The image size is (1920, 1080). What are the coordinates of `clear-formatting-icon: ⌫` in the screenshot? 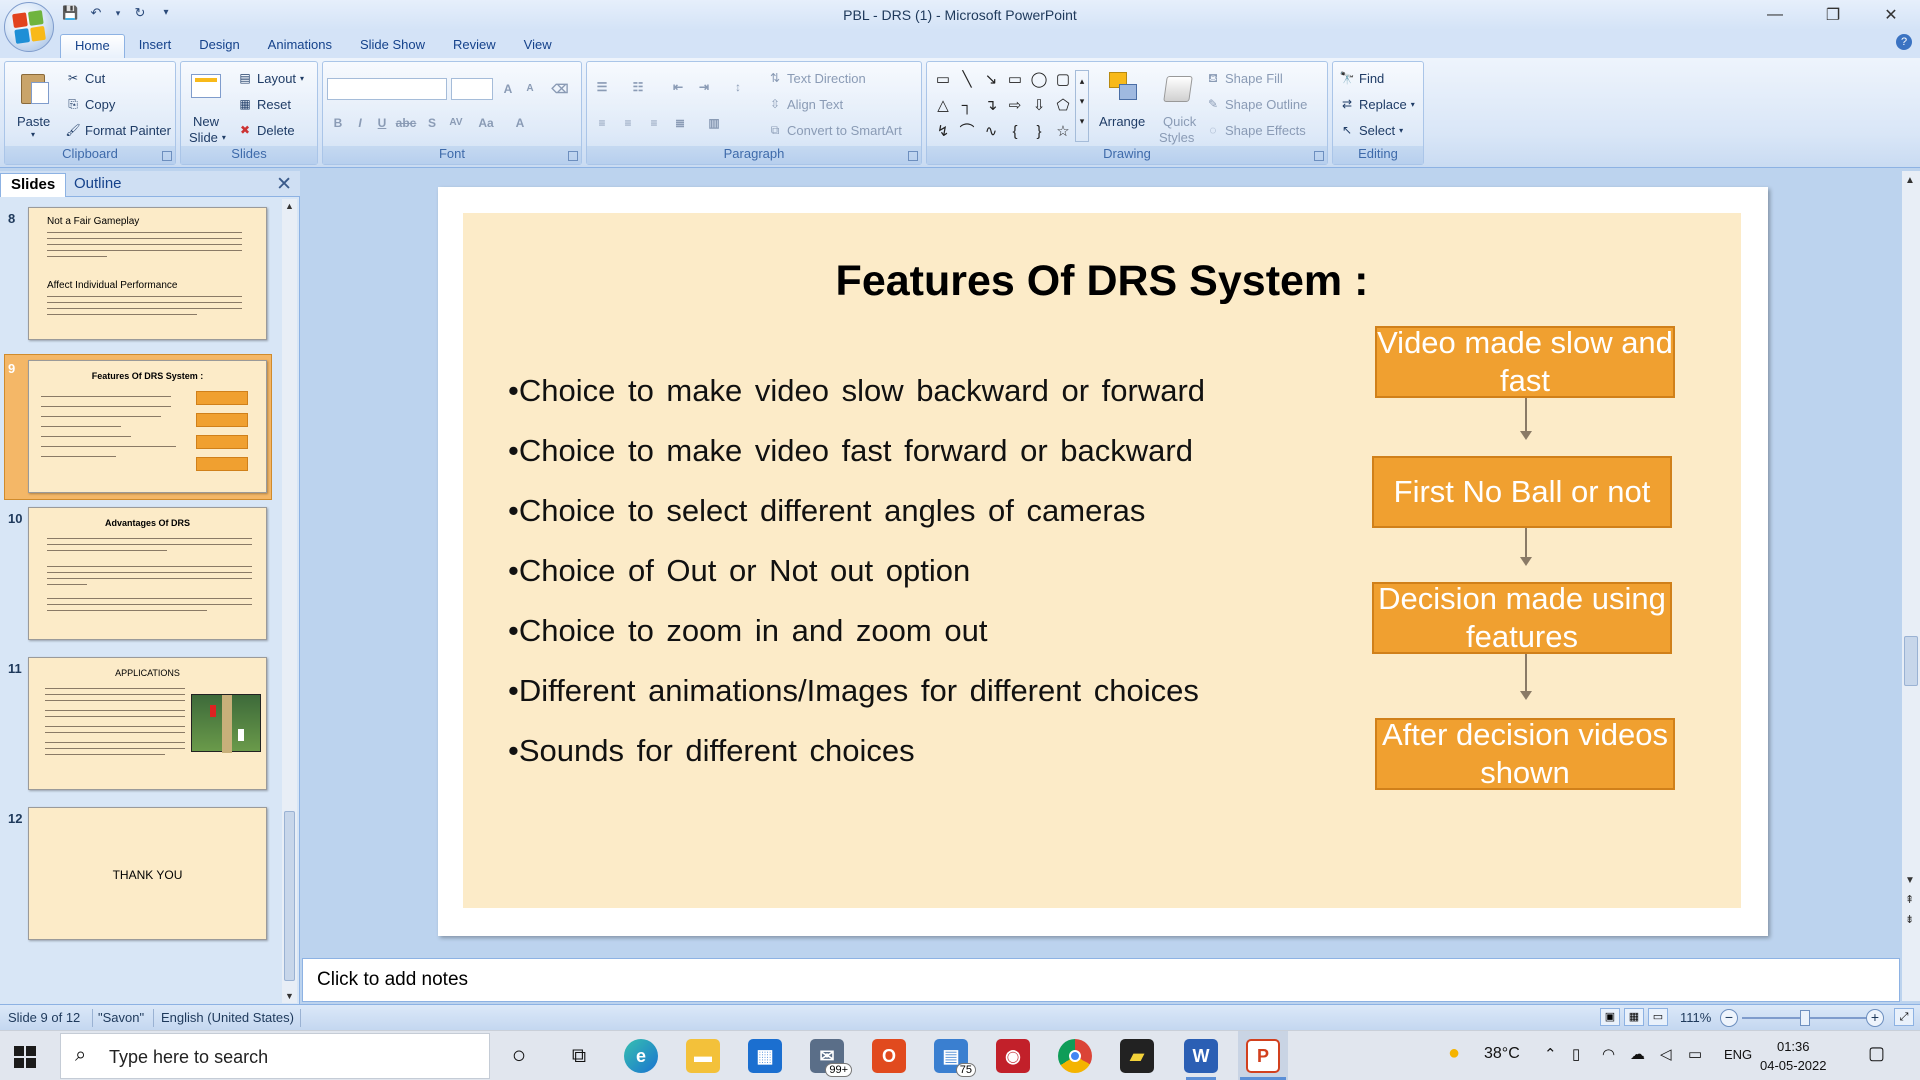 It's located at (560, 89).